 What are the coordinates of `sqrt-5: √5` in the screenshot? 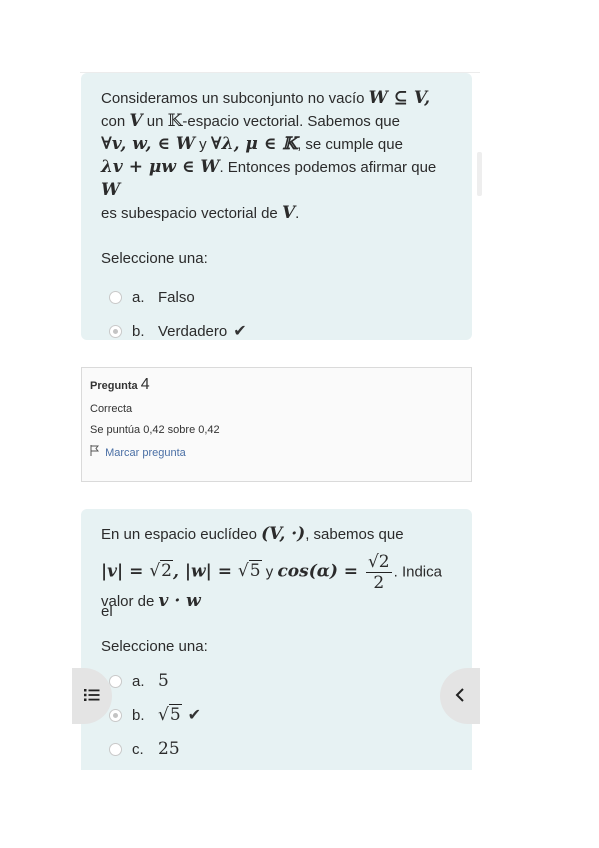 It's located at (249, 571).